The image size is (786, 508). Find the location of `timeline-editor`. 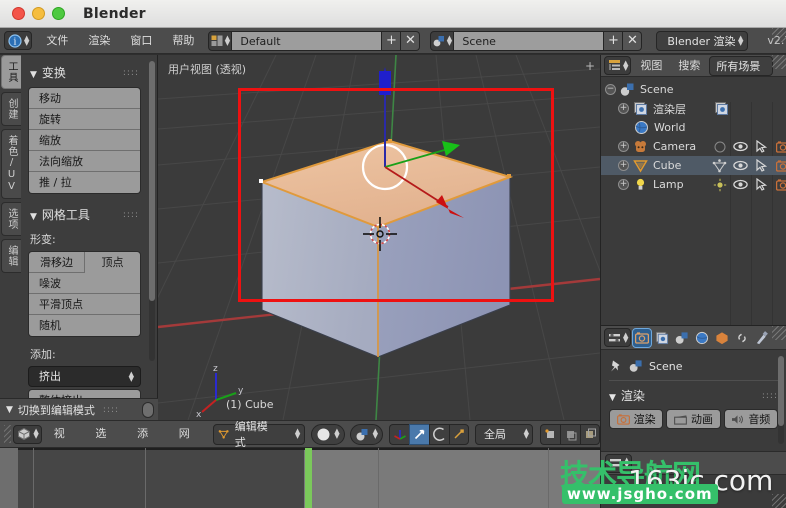

timeline-editor is located at coordinates (300, 478).